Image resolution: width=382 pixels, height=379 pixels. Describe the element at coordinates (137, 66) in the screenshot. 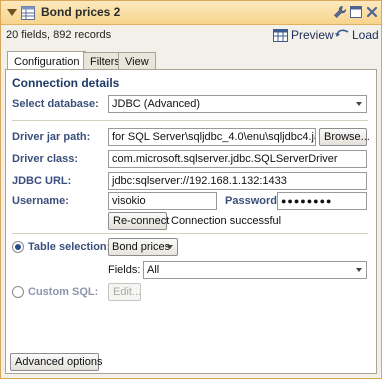

I see `tab-view-sql: View SQL` at that location.